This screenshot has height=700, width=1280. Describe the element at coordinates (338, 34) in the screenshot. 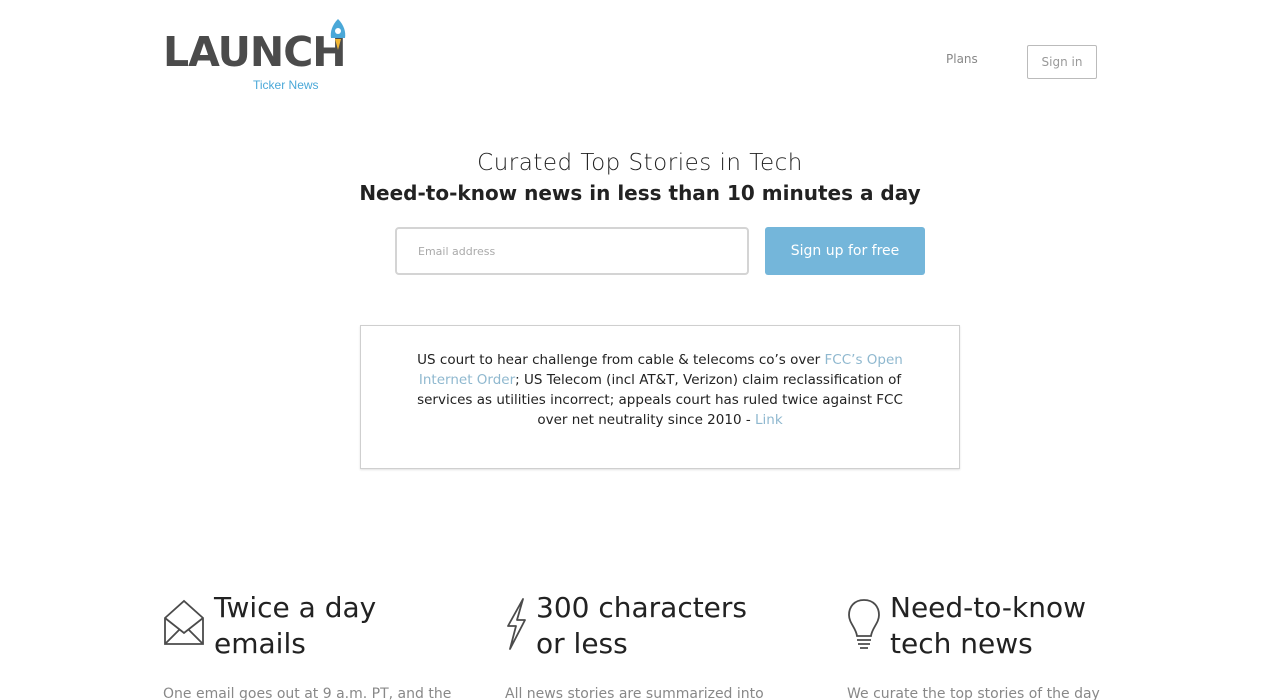

I see `rocket-icon` at that location.